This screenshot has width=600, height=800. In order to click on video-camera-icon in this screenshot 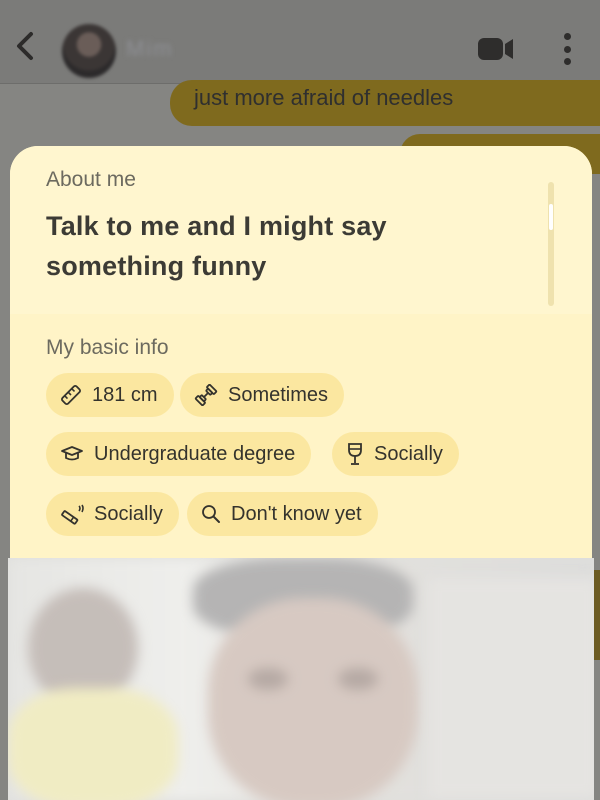, I will do `click(495, 49)`.